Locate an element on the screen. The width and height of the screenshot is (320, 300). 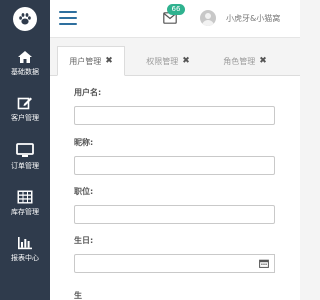
sidebar-item-orders: 订单管理 is located at coordinates (25, 157).